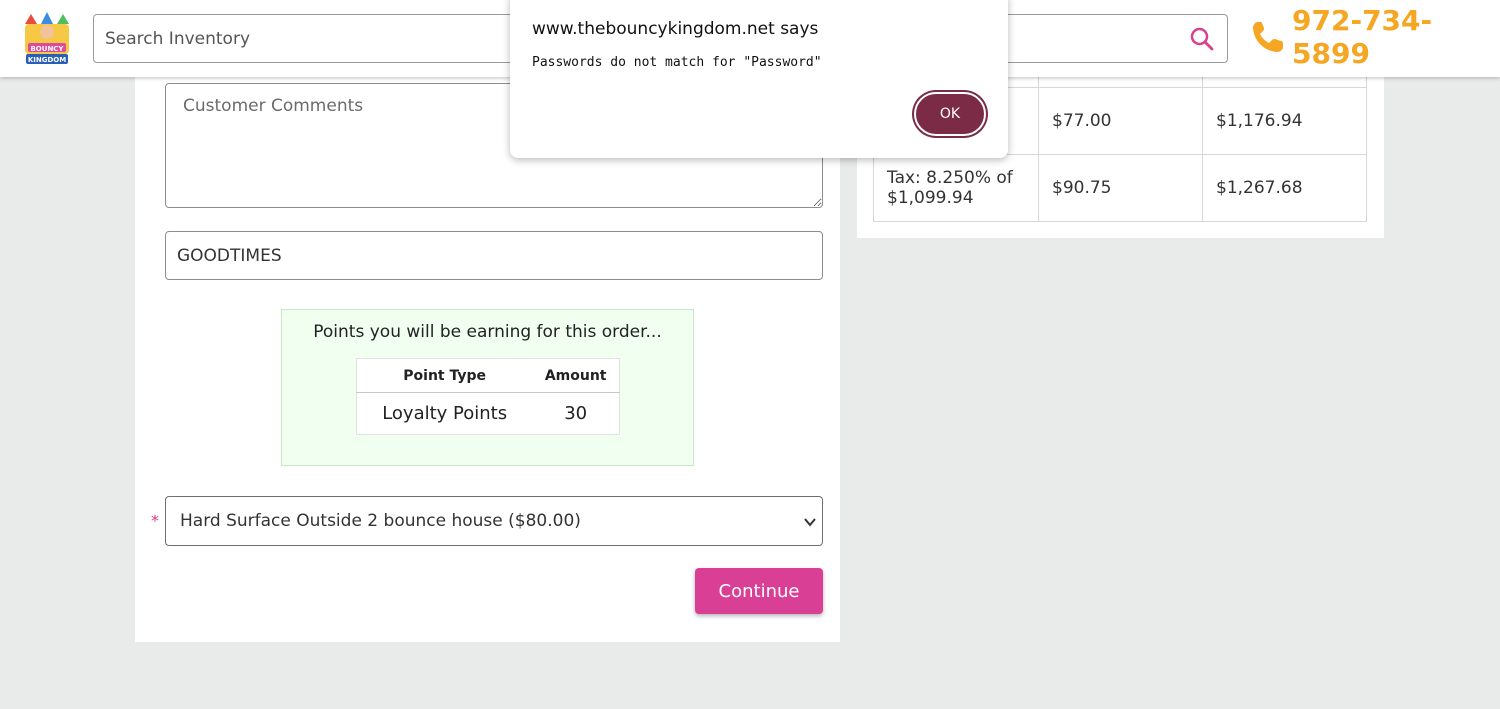 The width and height of the screenshot is (1500, 709). Describe the element at coordinates (1268, 37) in the screenshot. I see `phone-icon` at that location.